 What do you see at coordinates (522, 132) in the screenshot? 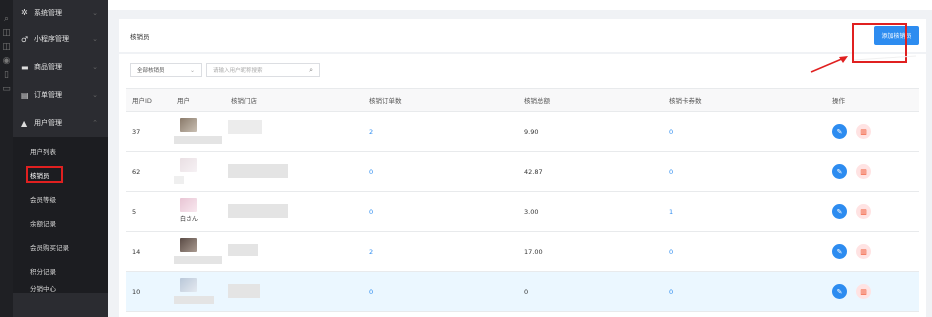
I see `table-row: 37 2 9.90 0 ✎ ▥` at bounding box center [522, 132].